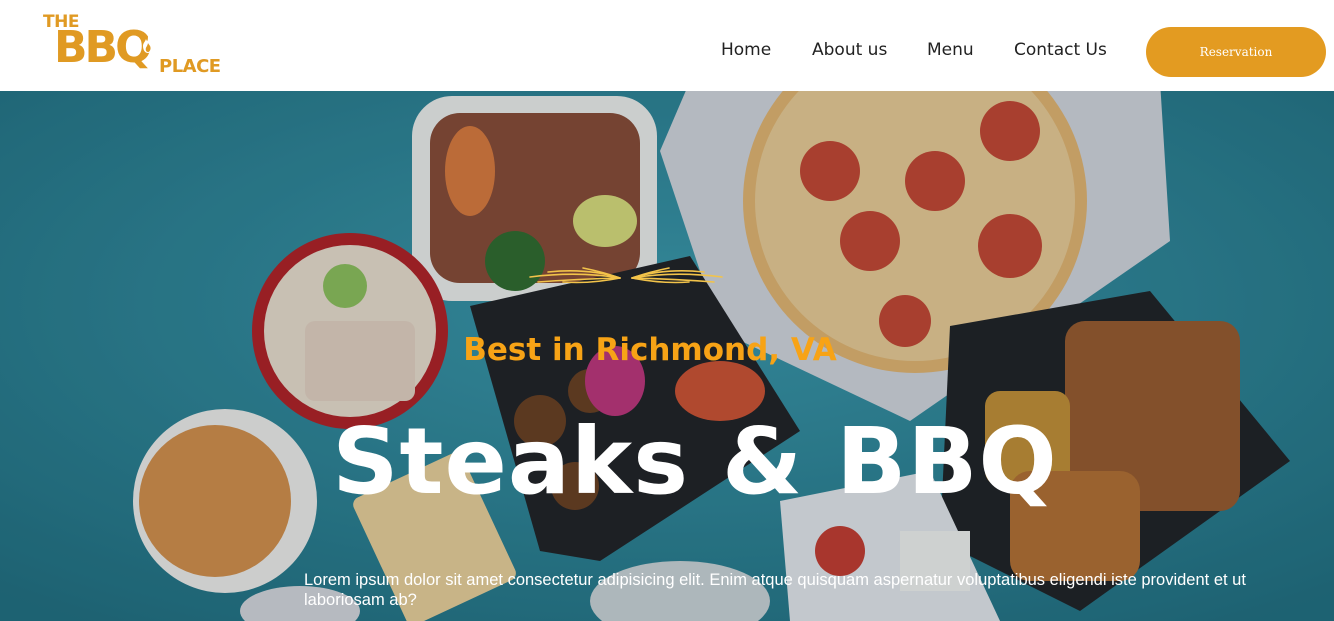 The height and width of the screenshot is (621, 1334). Describe the element at coordinates (746, 50) in the screenshot. I see `nav-home-link: Home` at that location.